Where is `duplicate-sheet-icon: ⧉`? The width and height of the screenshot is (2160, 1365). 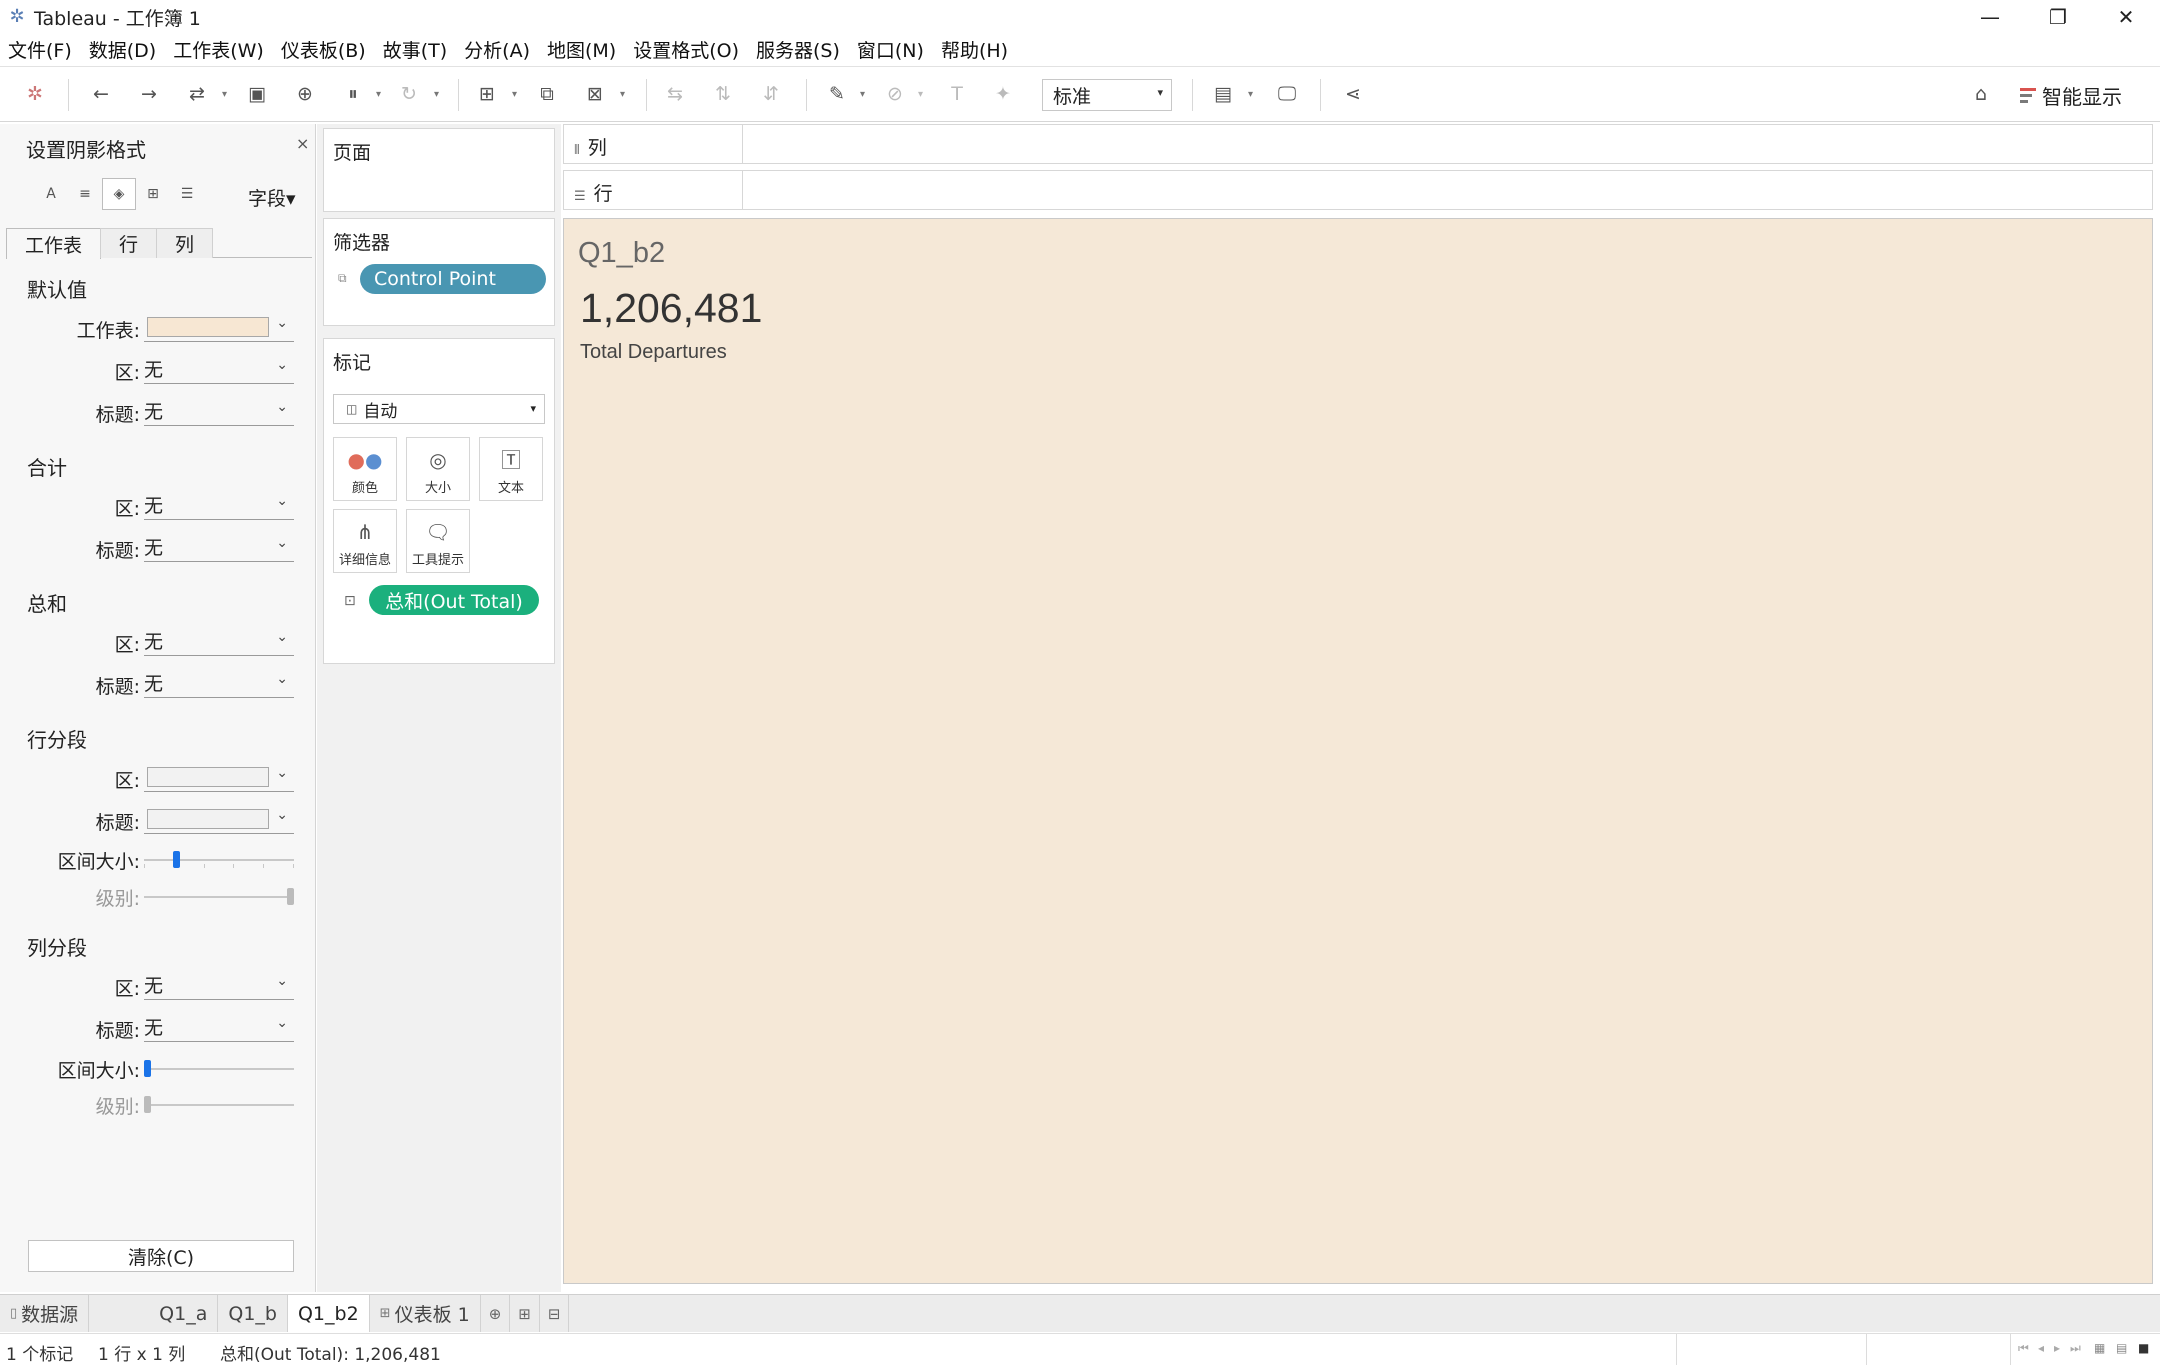 duplicate-sheet-icon: ⧉ is located at coordinates (547, 94).